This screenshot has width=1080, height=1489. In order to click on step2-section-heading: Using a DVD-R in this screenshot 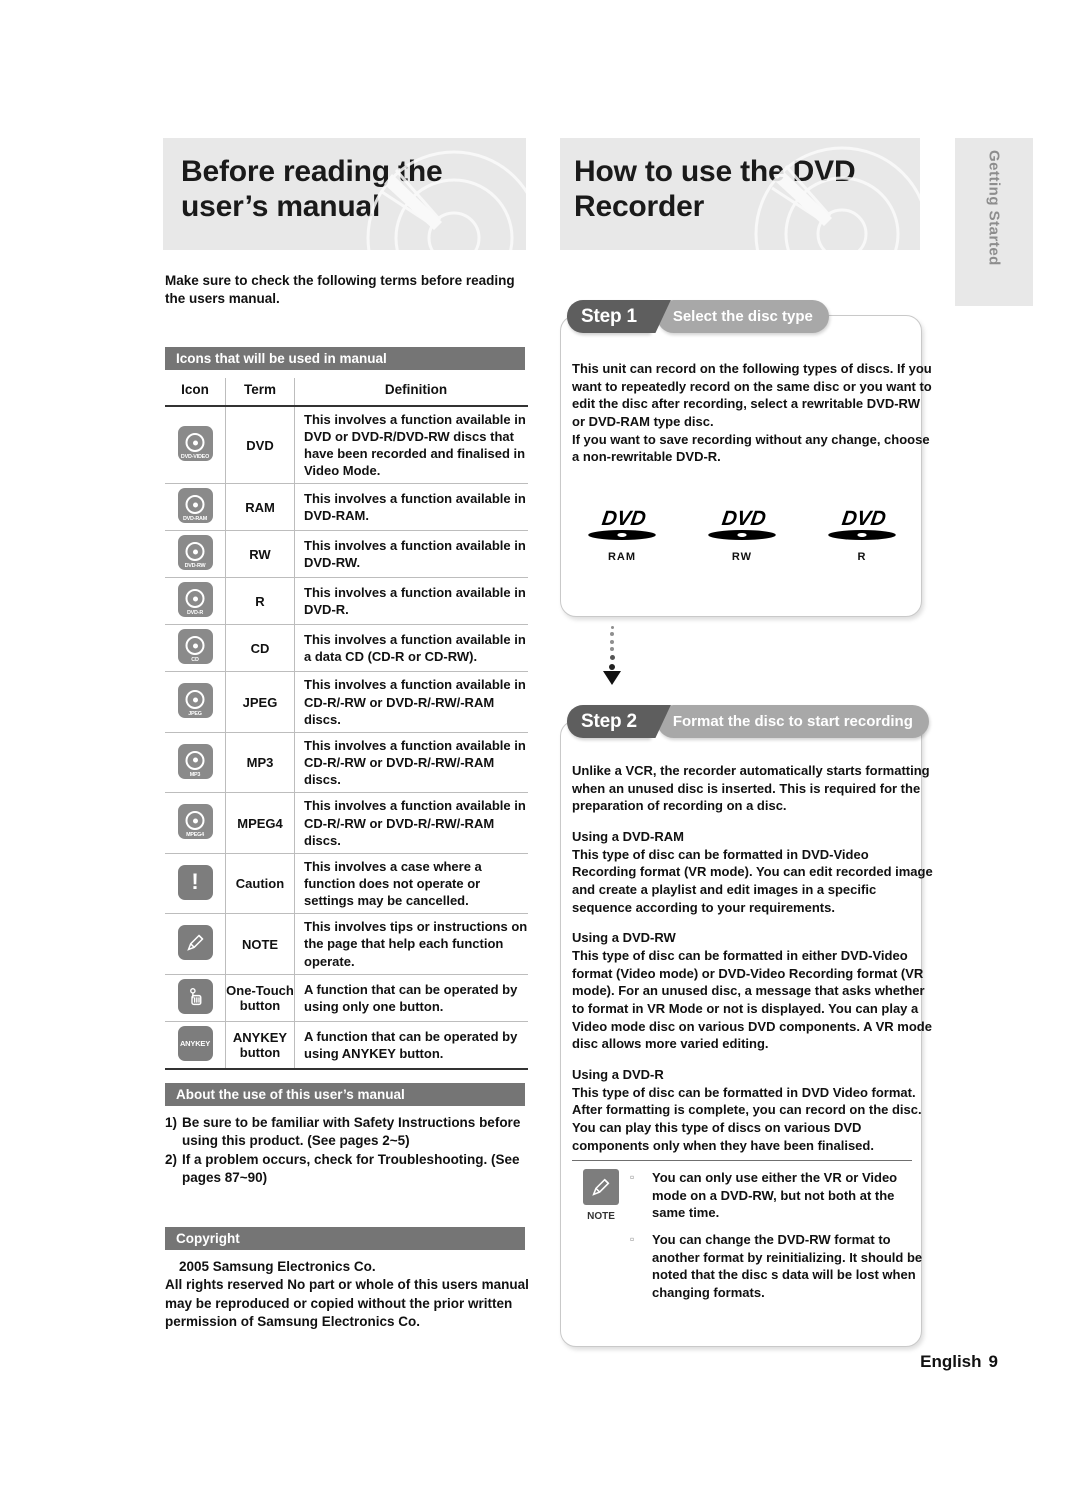, I will do `click(618, 1075)`.